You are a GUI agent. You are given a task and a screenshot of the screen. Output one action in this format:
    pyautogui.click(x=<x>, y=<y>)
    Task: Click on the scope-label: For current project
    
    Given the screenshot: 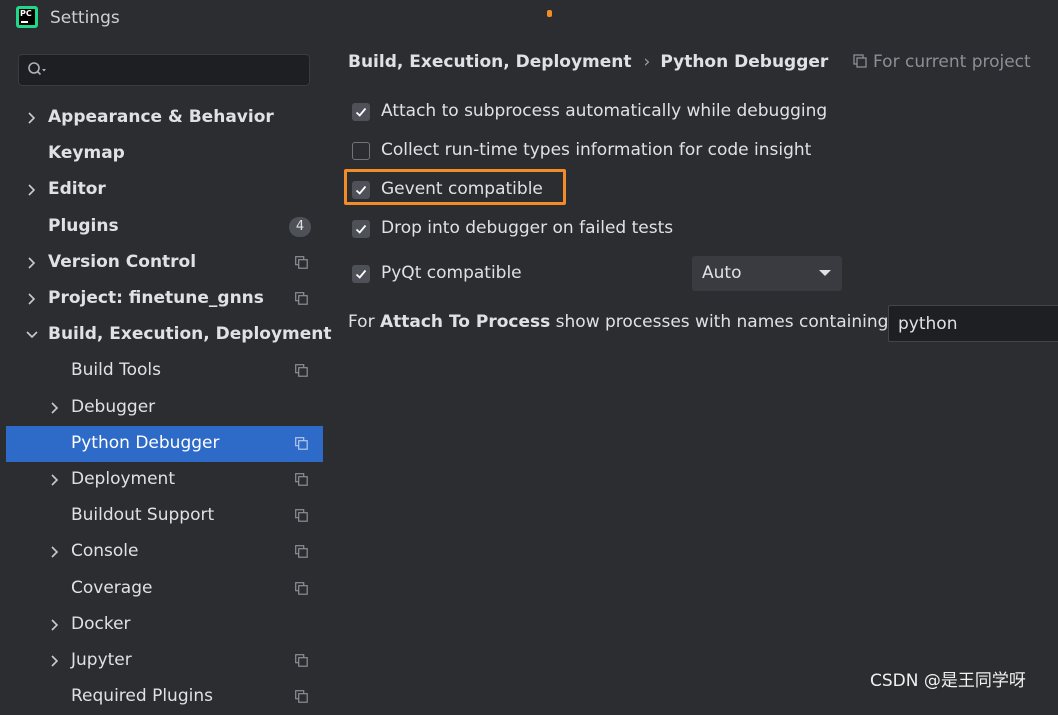 What is the action you would take?
    pyautogui.click(x=942, y=62)
    